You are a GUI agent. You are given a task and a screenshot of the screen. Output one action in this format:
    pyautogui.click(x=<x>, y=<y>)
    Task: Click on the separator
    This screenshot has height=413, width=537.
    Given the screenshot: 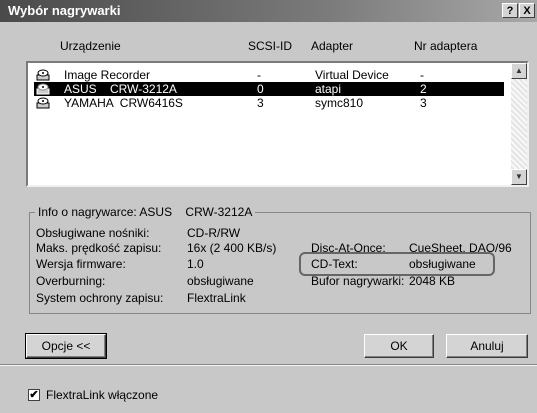 What is the action you would take?
    pyautogui.click(x=268, y=365)
    